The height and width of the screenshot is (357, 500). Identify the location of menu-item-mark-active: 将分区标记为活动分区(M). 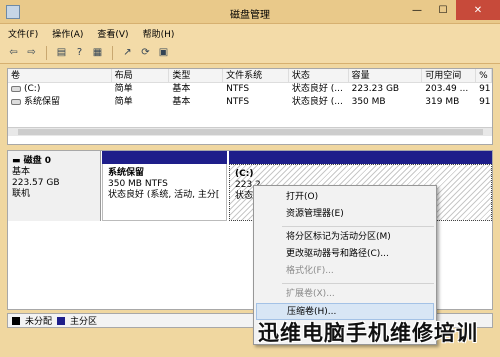
(345, 237).